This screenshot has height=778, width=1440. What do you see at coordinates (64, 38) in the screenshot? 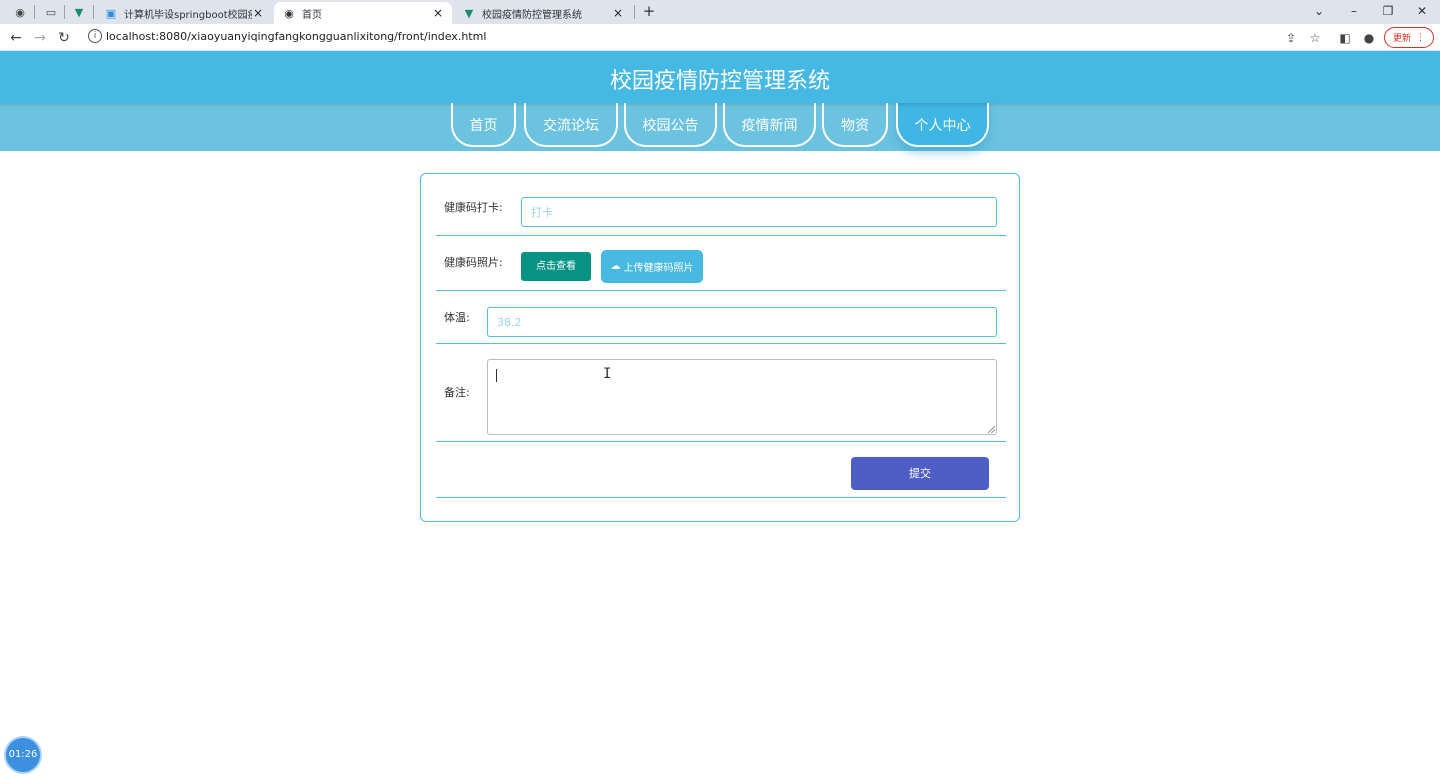
I see `reload-icon: ↻` at bounding box center [64, 38].